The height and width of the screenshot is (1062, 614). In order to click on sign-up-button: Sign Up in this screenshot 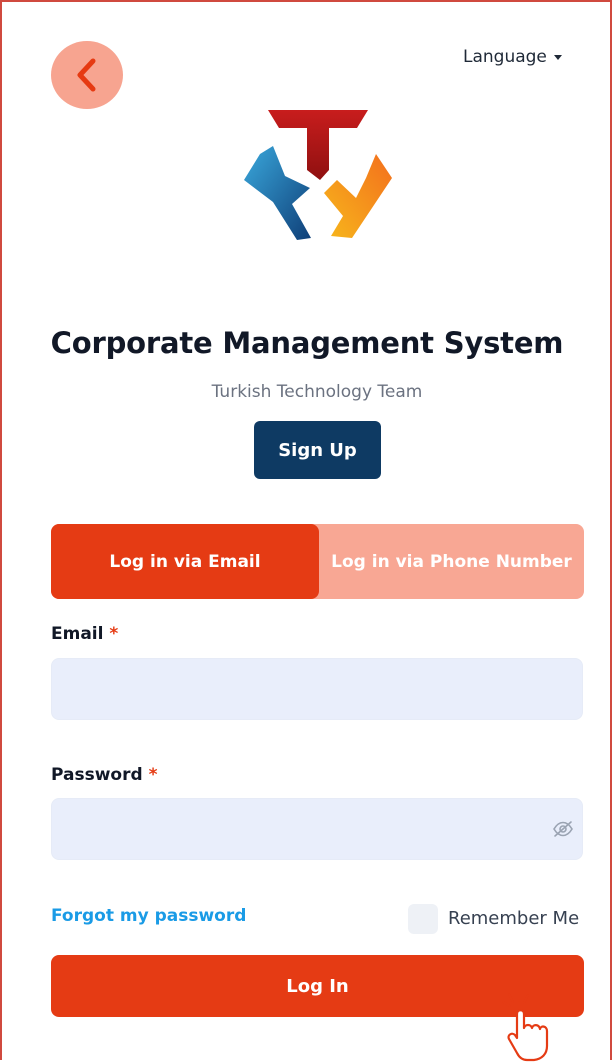, I will do `click(317, 450)`.